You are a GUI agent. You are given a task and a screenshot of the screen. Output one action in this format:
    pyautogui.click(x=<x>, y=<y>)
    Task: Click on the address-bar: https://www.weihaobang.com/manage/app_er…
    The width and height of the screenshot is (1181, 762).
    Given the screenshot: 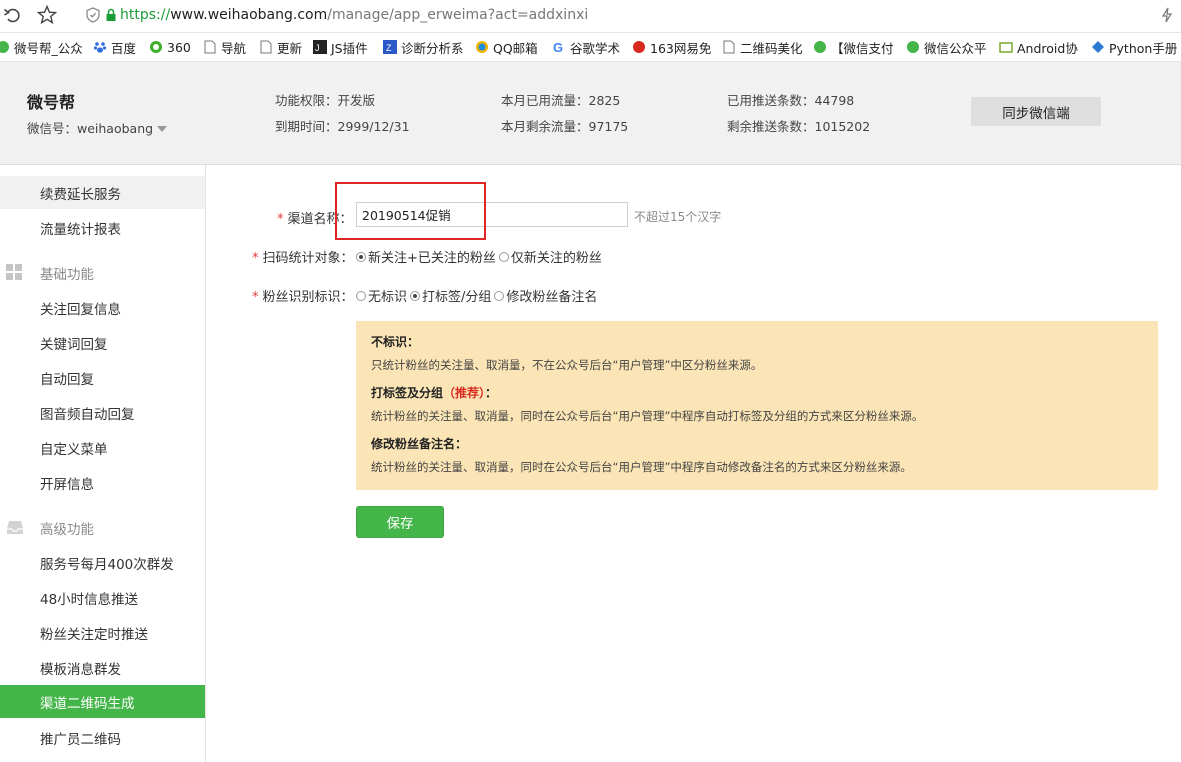 What is the action you would take?
    pyautogui.click(x=590, y=16)
    